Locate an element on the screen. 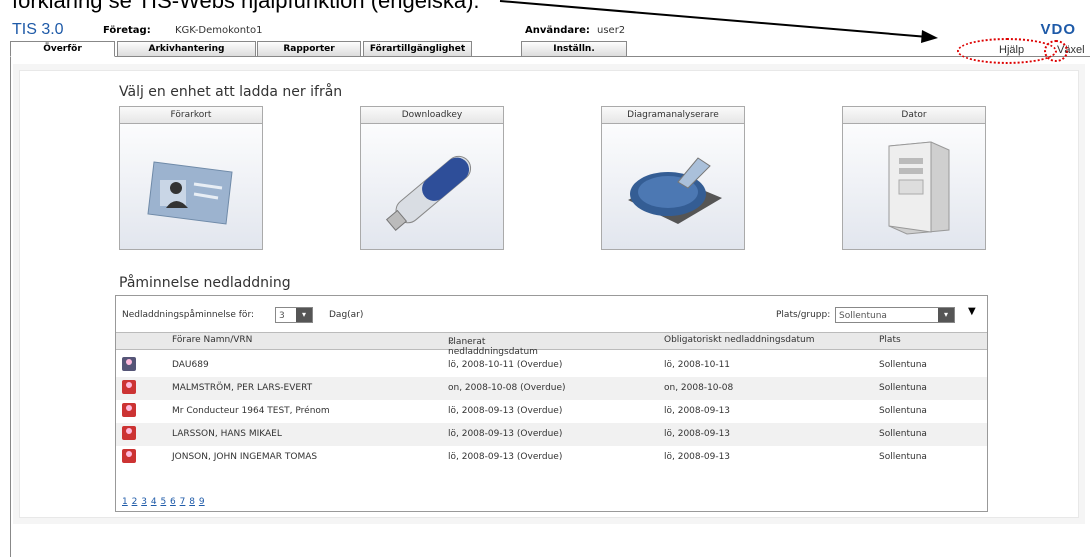 This screenshot has width=1090, height=557. frame-border is located at coordinates (10, 307).